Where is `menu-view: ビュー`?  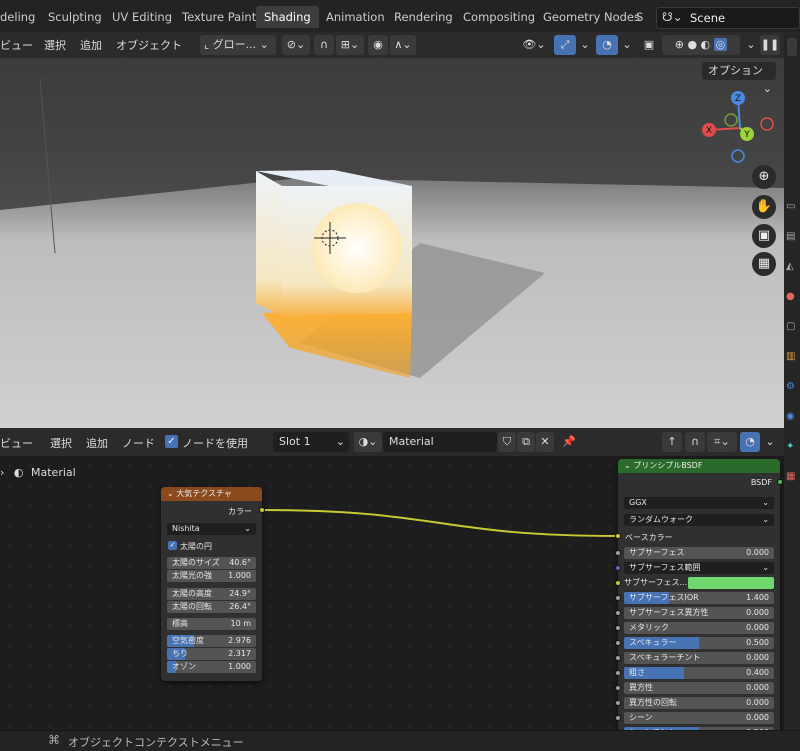
menu-view: ビュー is located at coordinates (16, 45).